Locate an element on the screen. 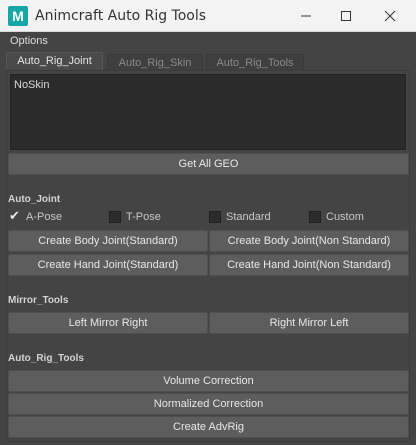 The width and height of the screenshot is (416, 445). custom-label: Custom is located at coordinates (345, 217).